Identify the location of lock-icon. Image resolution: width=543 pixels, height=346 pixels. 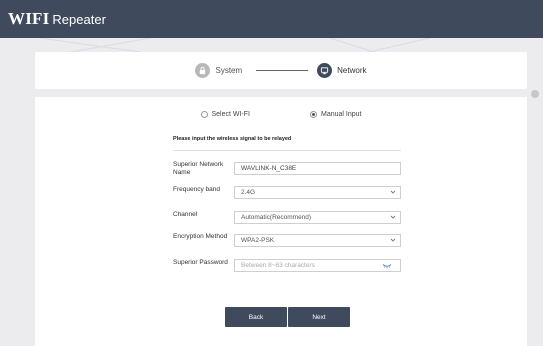
(203, 70).